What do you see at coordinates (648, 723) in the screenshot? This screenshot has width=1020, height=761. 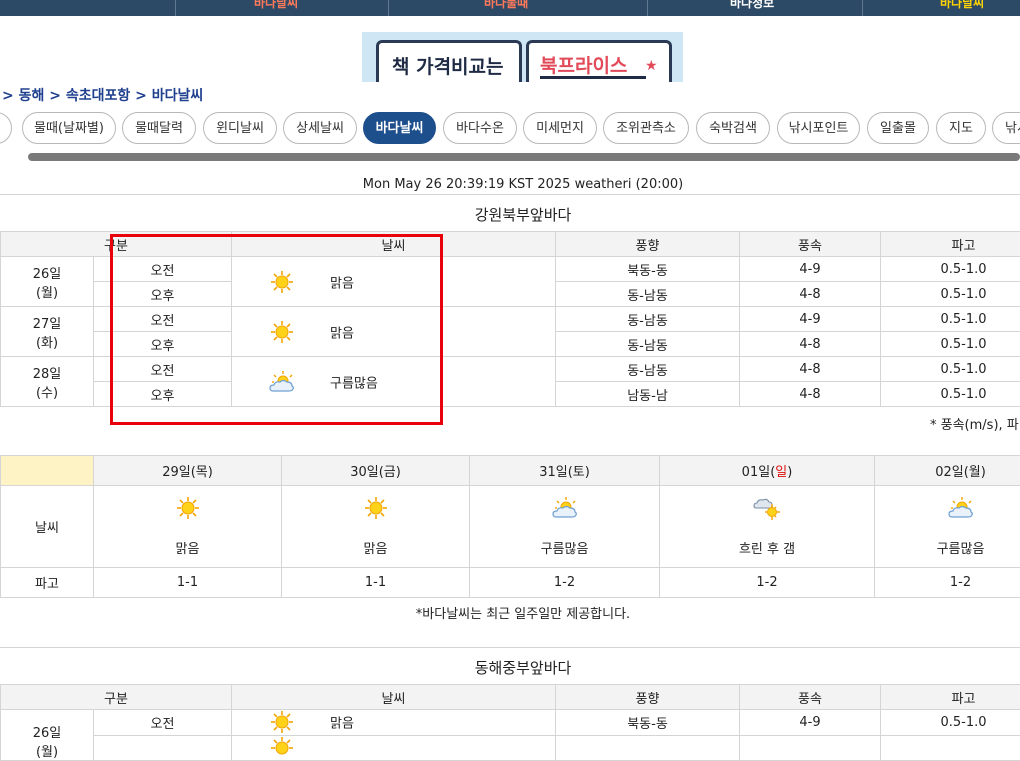 I see `wind-direction-cell: 북동-동` at bounding box center [648, 723].